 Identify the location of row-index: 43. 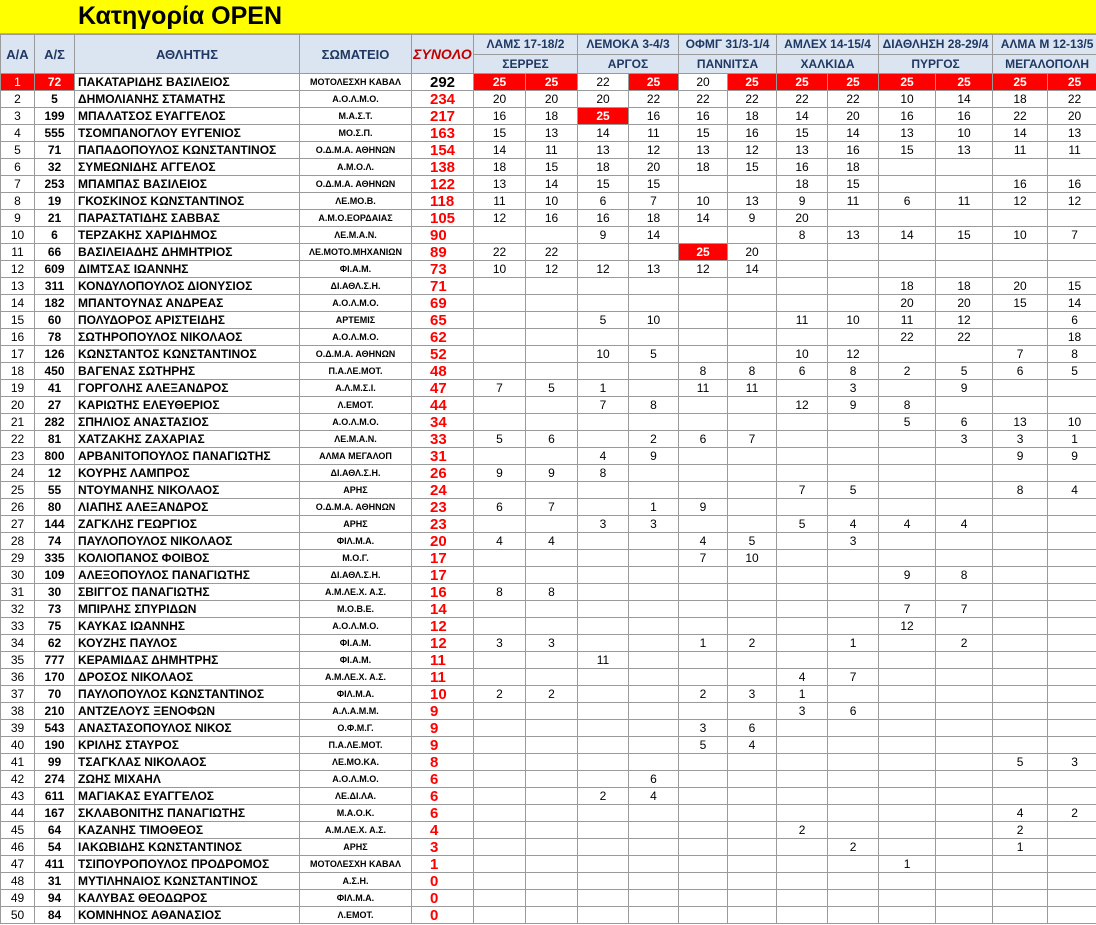
(17, 796).